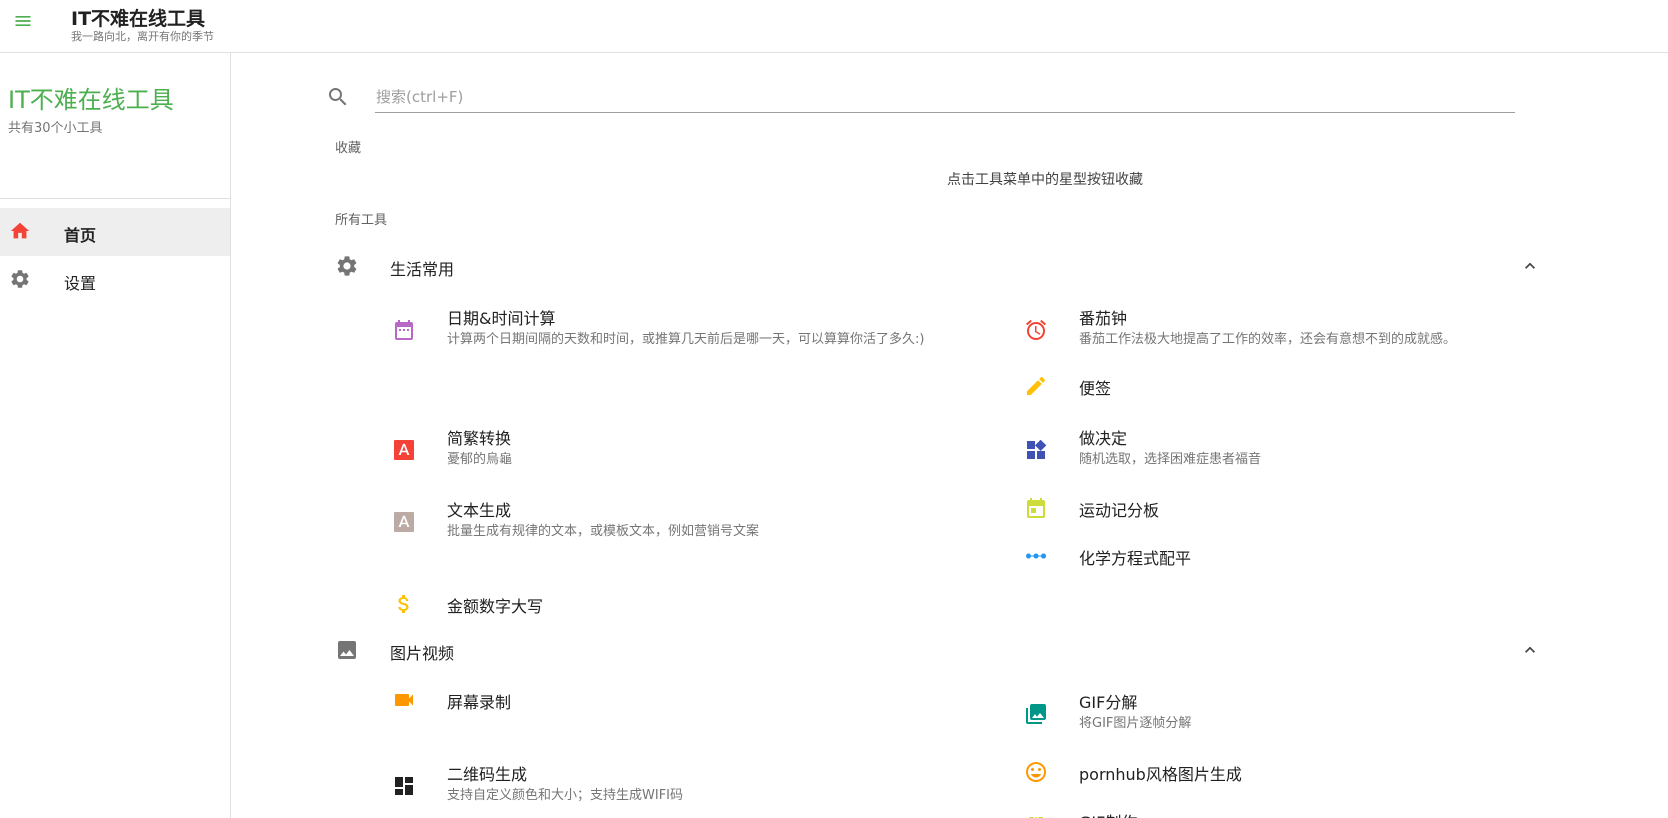 Image resolution: width=1668 pixels, height=818 pixels. I want to click on calendar-icon, so click(404, 330).